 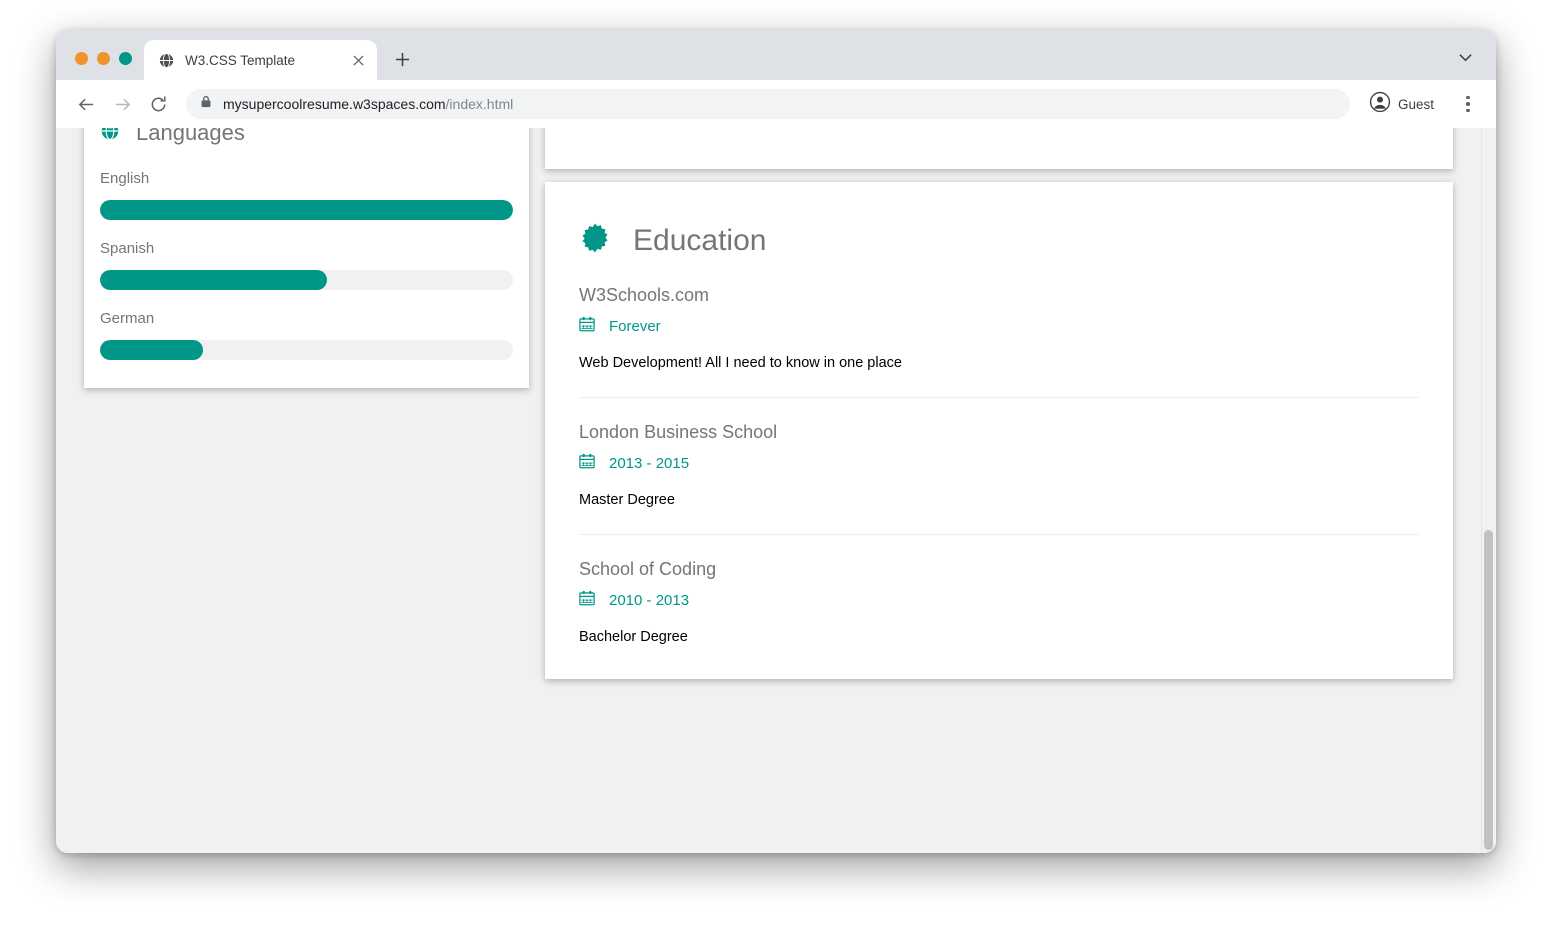 I want to click on education-header: Education, so click(x=999, y=240).